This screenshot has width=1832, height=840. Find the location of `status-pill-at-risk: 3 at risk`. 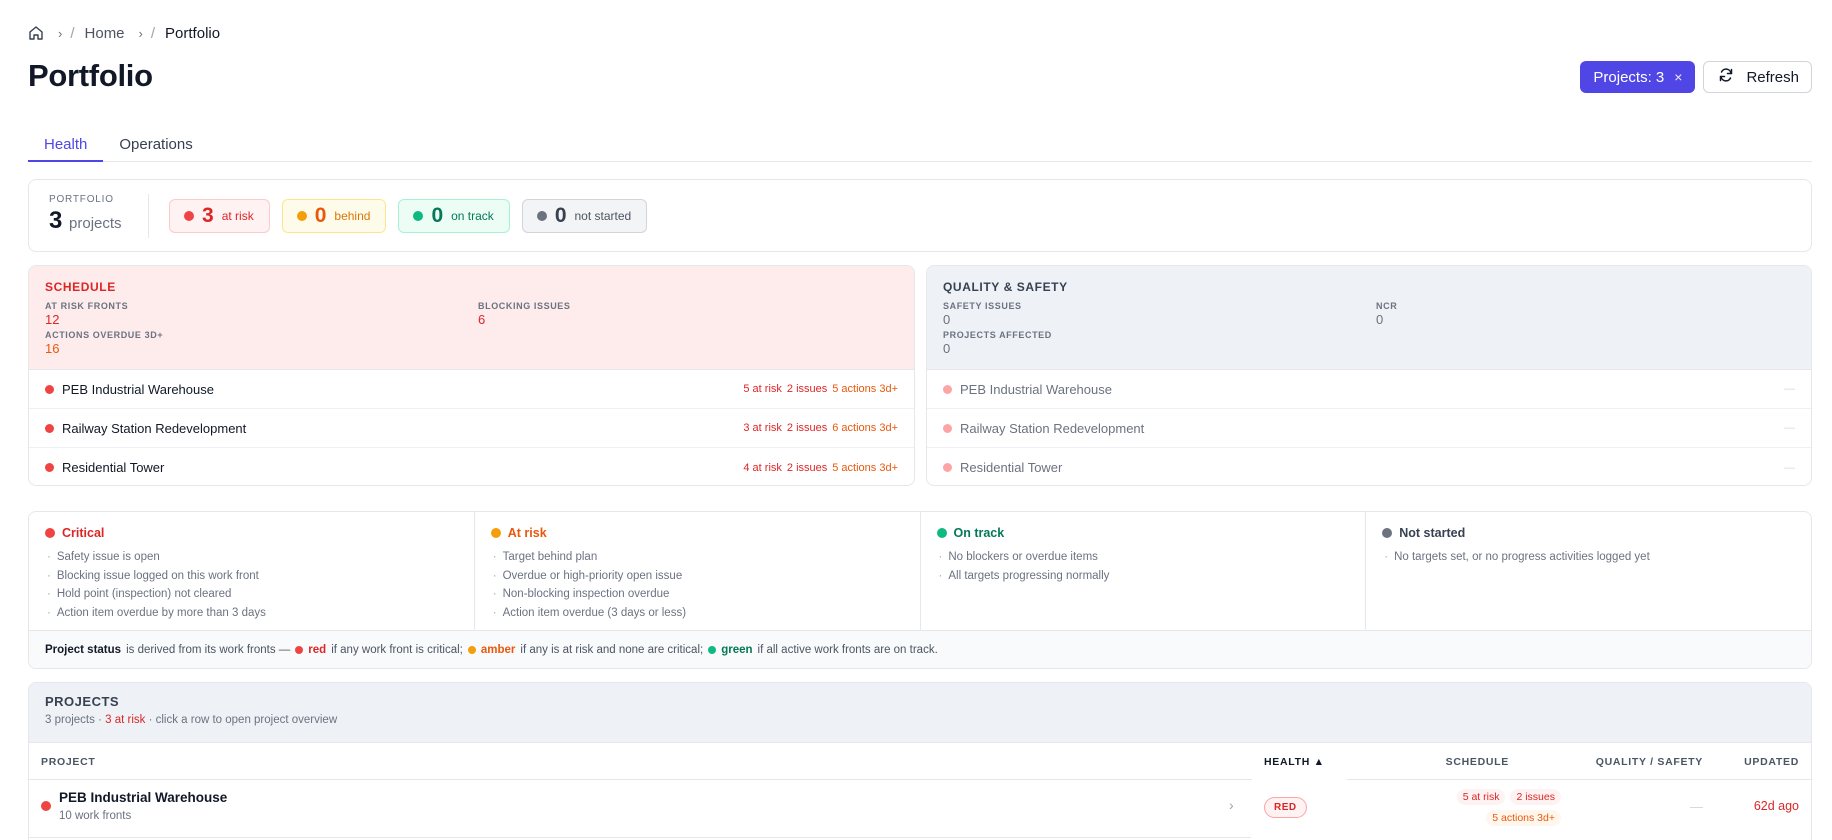

status-pill-at-risk: 3 at risk is located at coordinates (219, 215).